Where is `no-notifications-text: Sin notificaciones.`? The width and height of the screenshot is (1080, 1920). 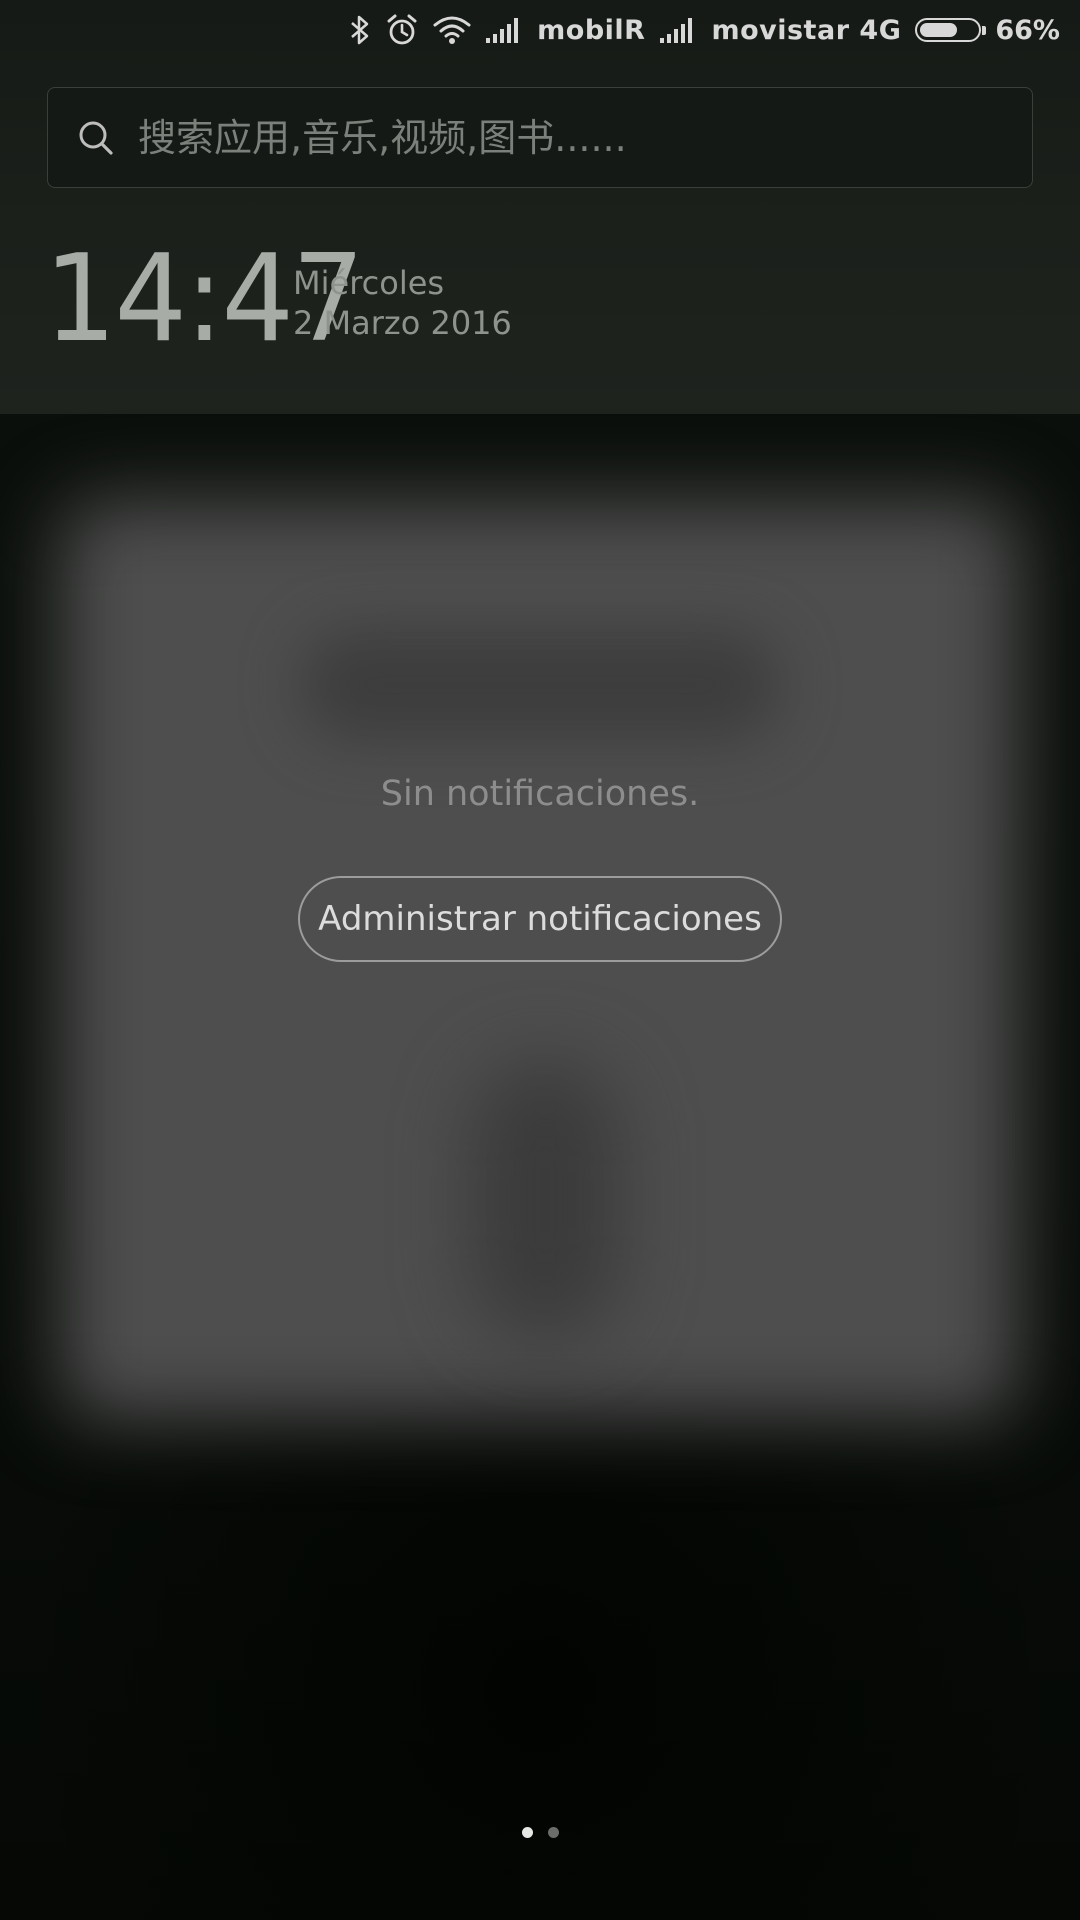 no-notifications-text: Sin notificaciones. is located at coordinates (540, 794).